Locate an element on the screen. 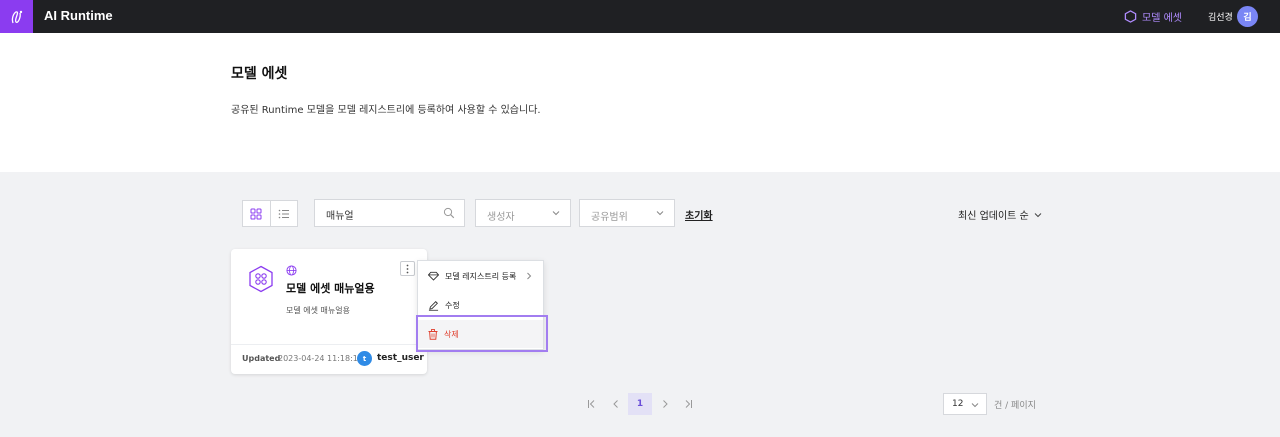 The width and height of the screenshot is (1280, 437). card-more-button is located at coordinates (407, 268).